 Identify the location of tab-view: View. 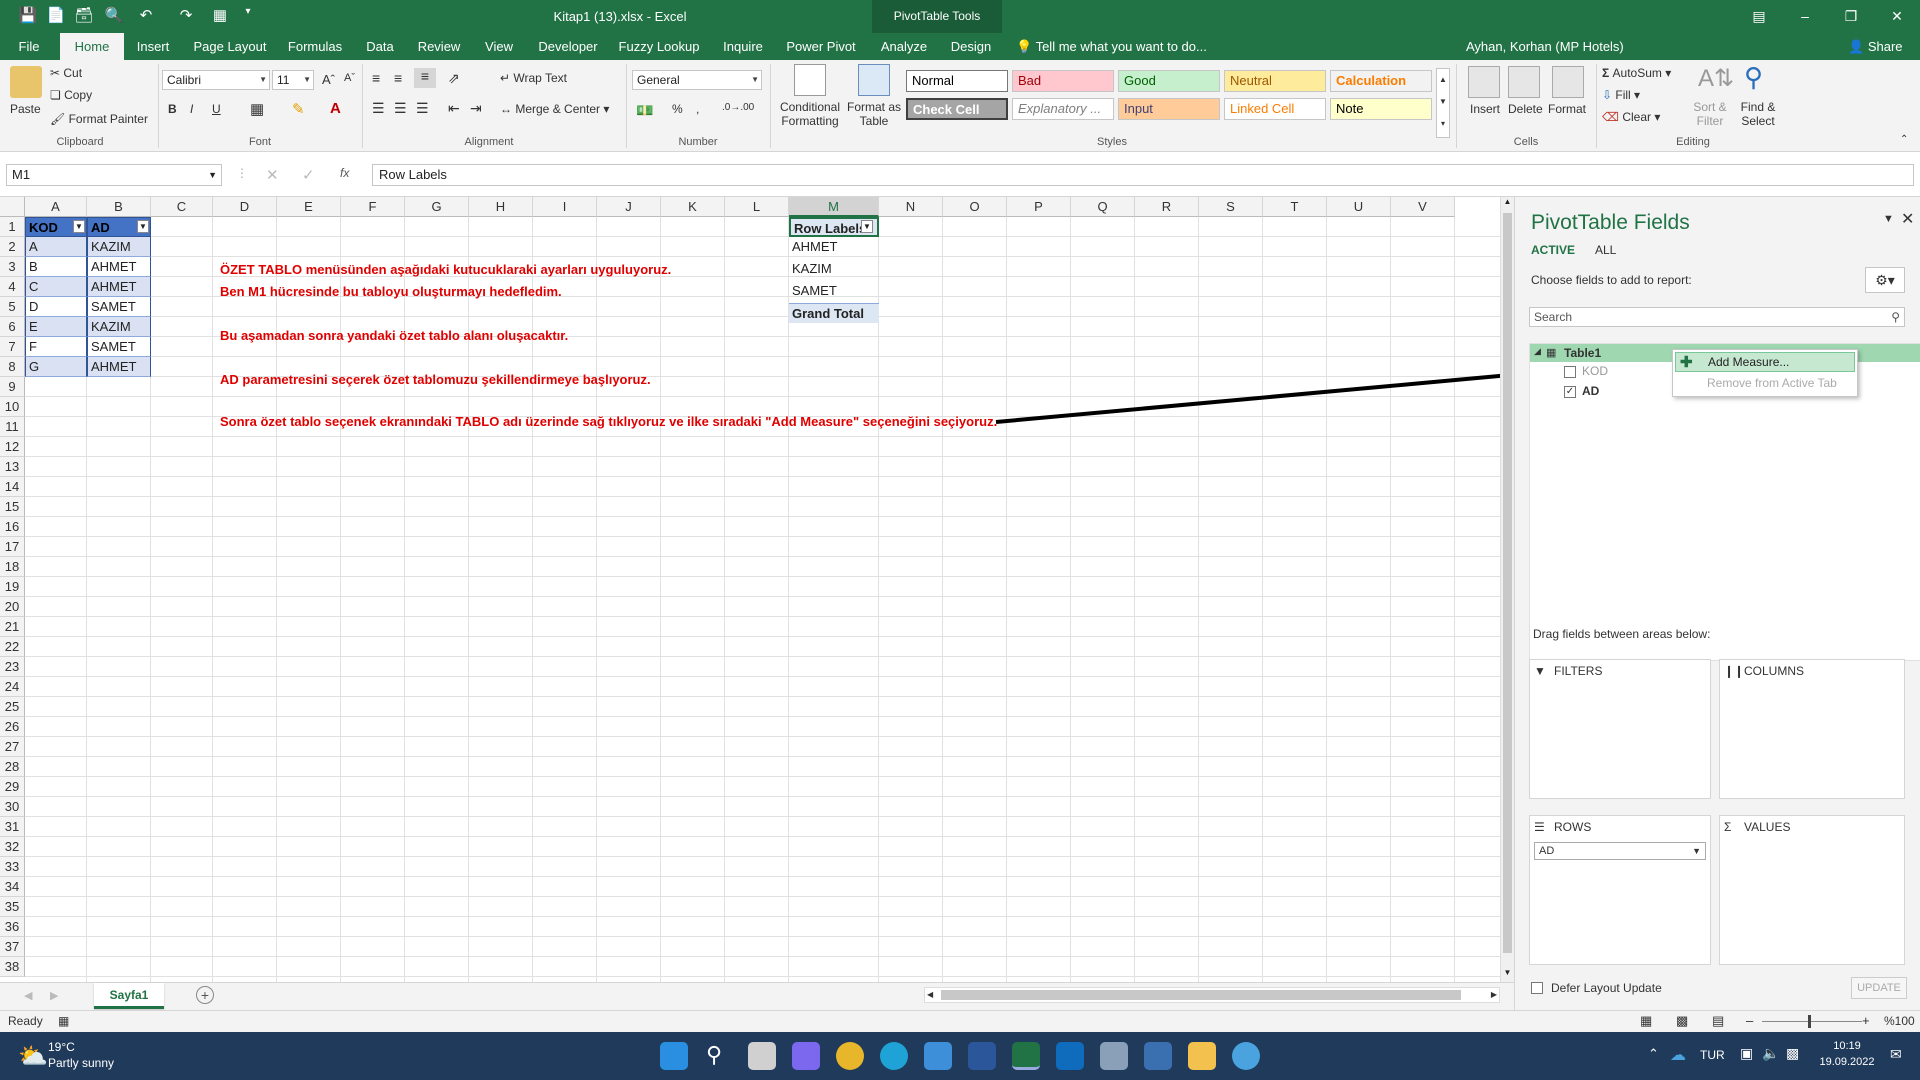
(499, 46).